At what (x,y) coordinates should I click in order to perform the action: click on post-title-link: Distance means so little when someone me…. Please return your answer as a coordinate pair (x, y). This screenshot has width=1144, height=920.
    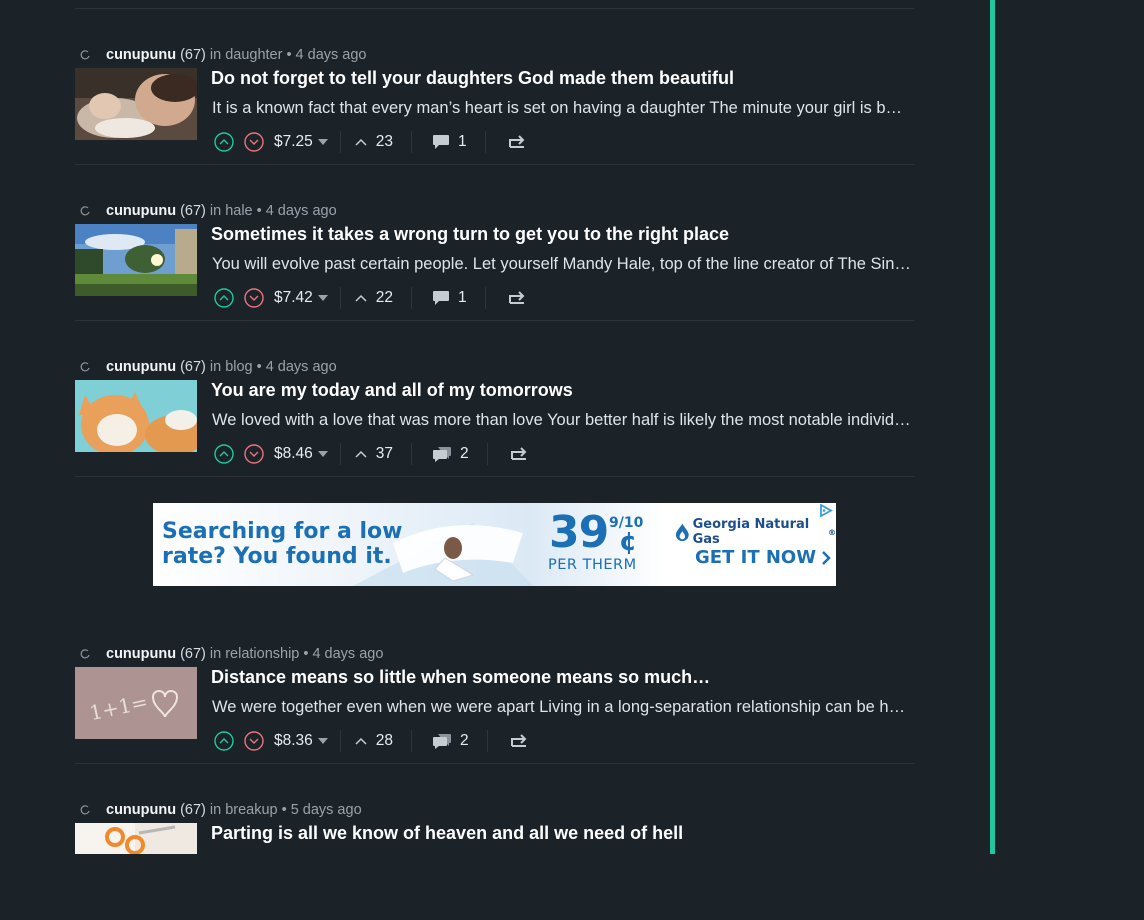
    Looking at the image, I should click on (561, 677).